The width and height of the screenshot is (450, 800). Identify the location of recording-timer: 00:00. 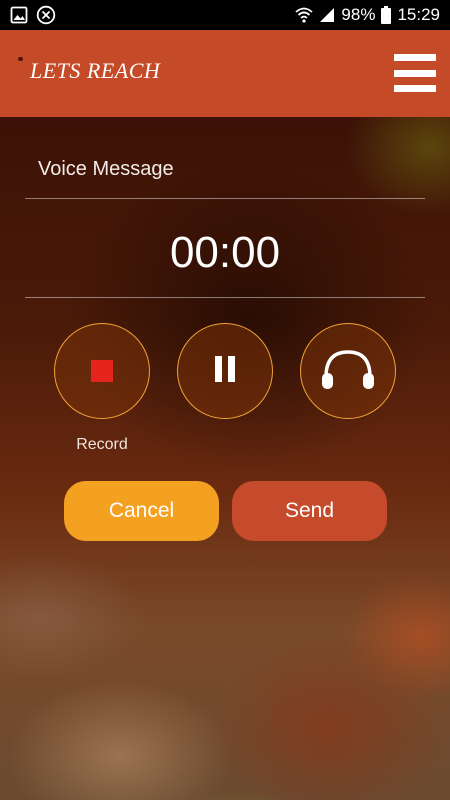
(225, 252).